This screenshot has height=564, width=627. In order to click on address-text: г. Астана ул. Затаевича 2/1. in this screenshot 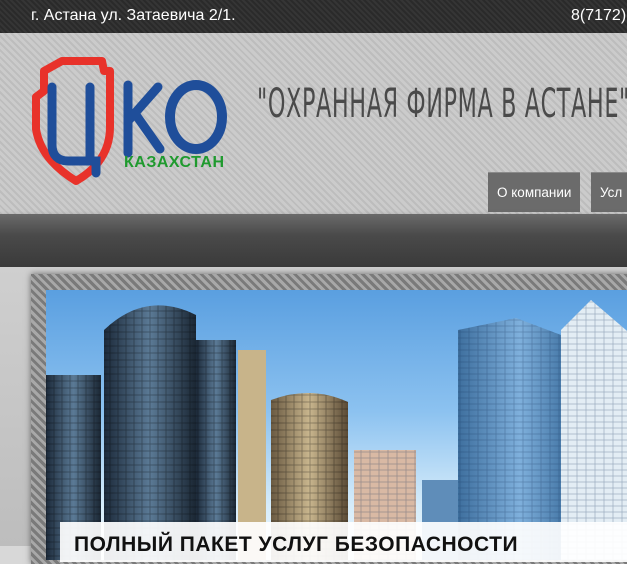, I will do `click(133, 15)`.